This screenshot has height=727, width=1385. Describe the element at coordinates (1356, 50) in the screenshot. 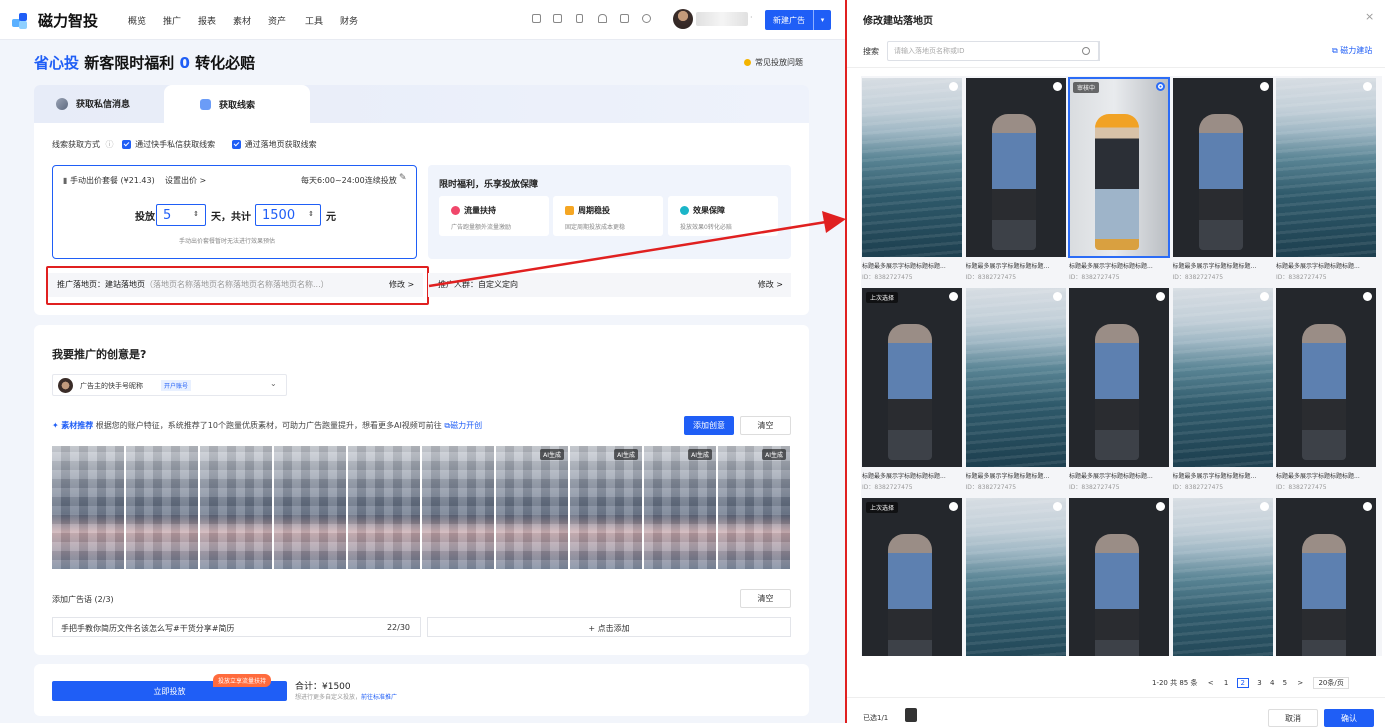

I see `cili-build-label: 磁力建站` at that location.